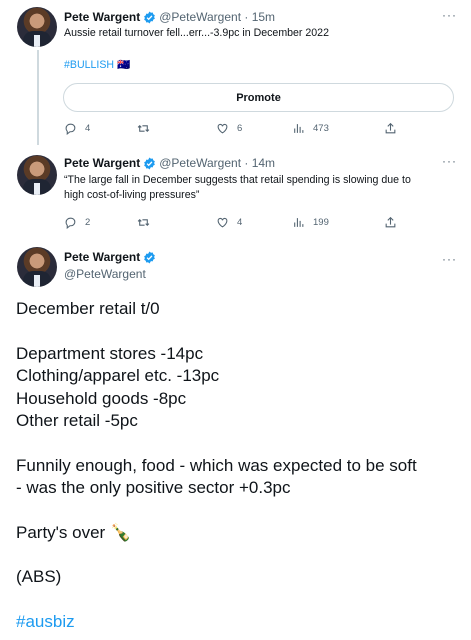  I want to click on like-count: 4, so click(240, 222).